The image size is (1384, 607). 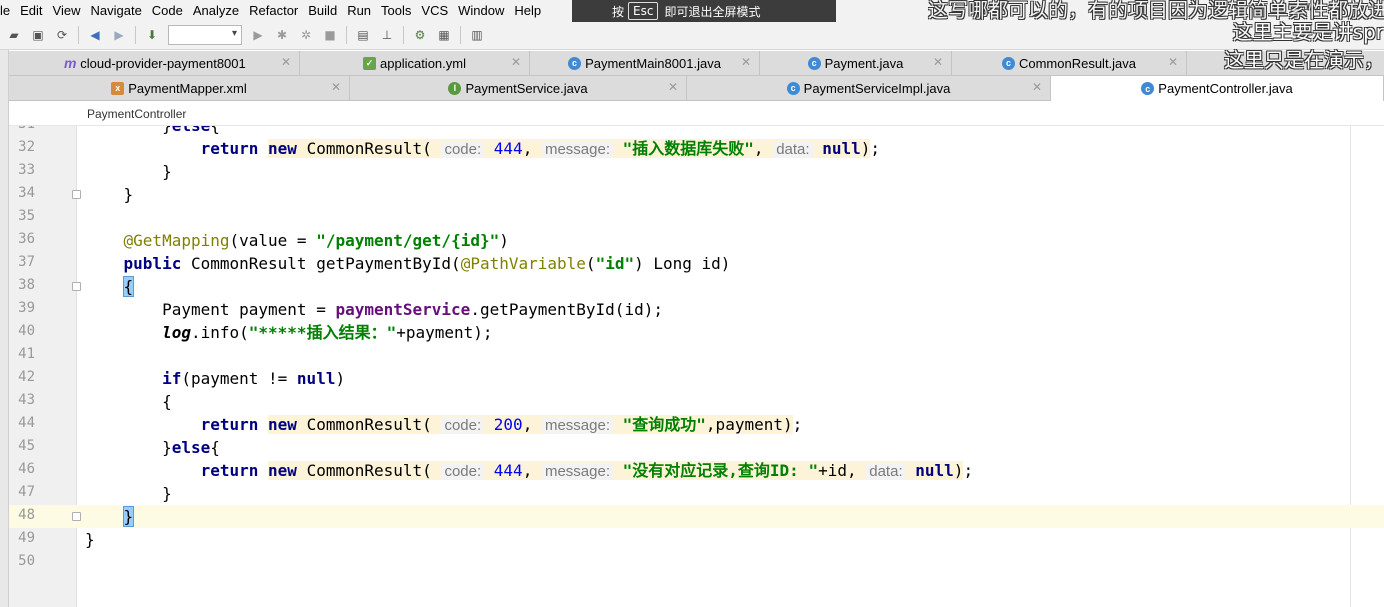 I want to click on tab-label: PaymentMapper.xml, so click(x=187, y=88).